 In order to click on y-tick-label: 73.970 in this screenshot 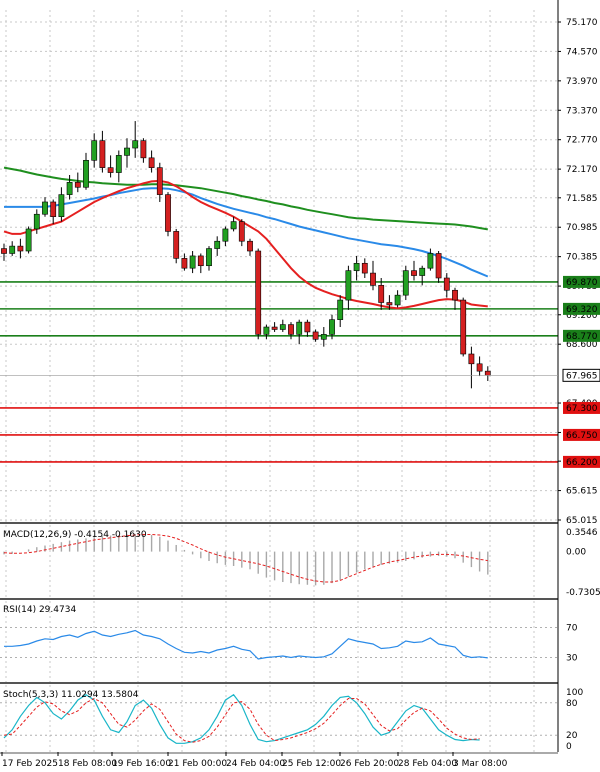, I will do `click(582, 82)`.